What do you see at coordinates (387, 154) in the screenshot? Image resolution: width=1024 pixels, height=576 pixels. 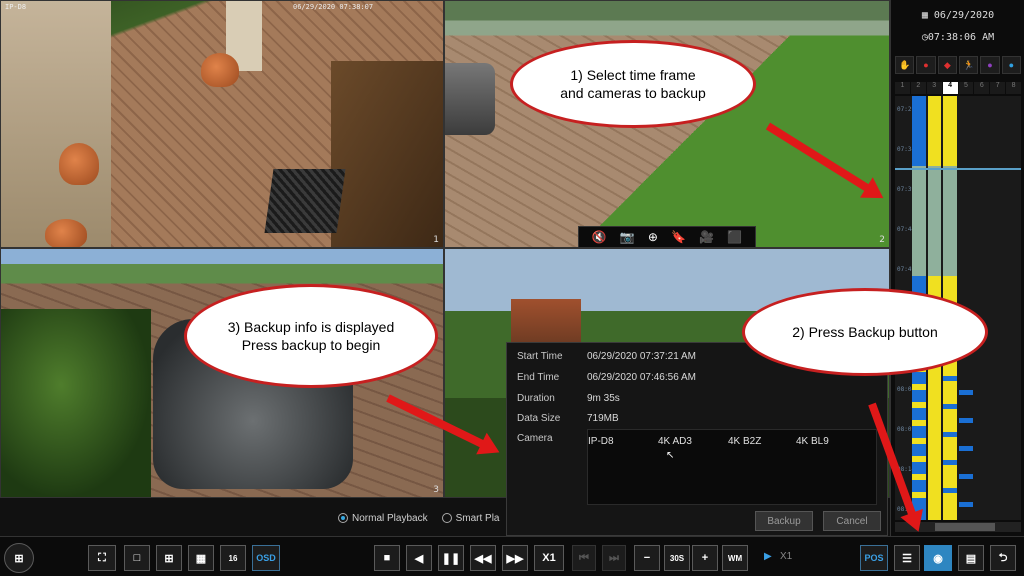 I see `porch-railing` at bounding box center [387, 154].